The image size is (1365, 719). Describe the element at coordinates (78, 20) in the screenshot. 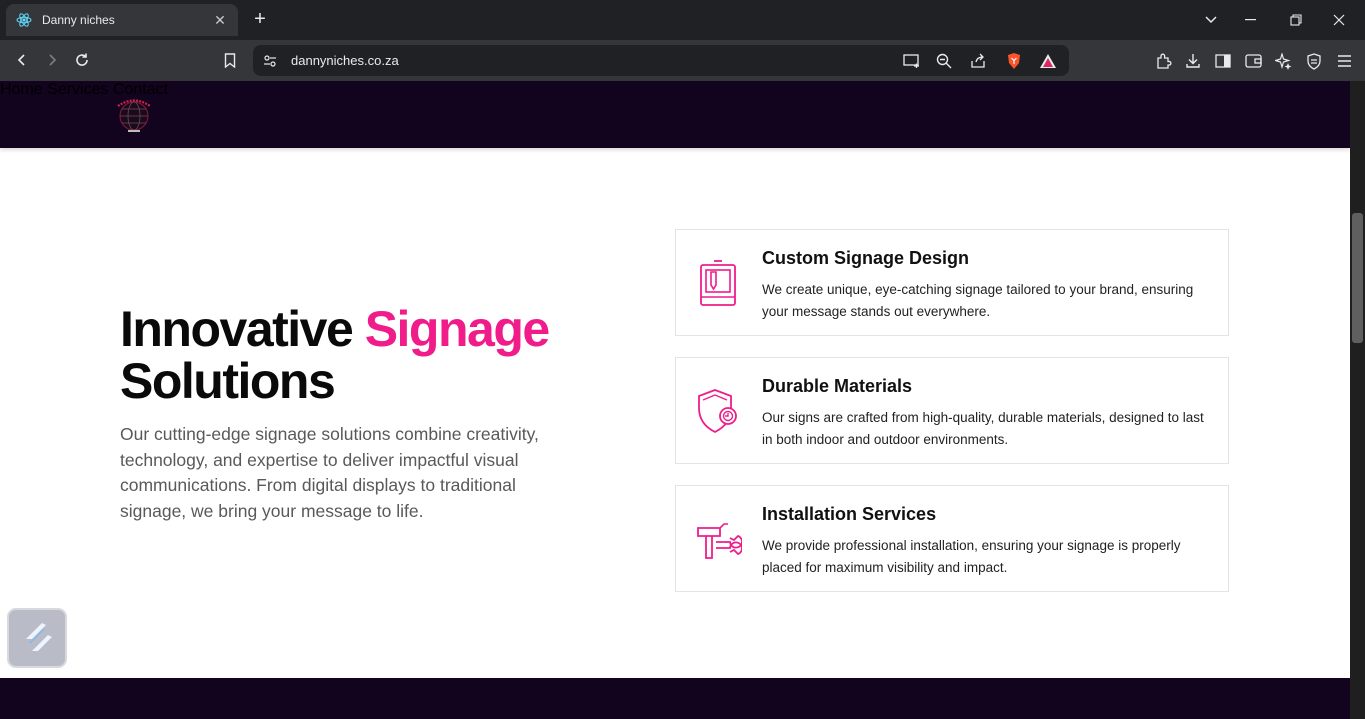

I see `tab-title: Danny niches` at that location.